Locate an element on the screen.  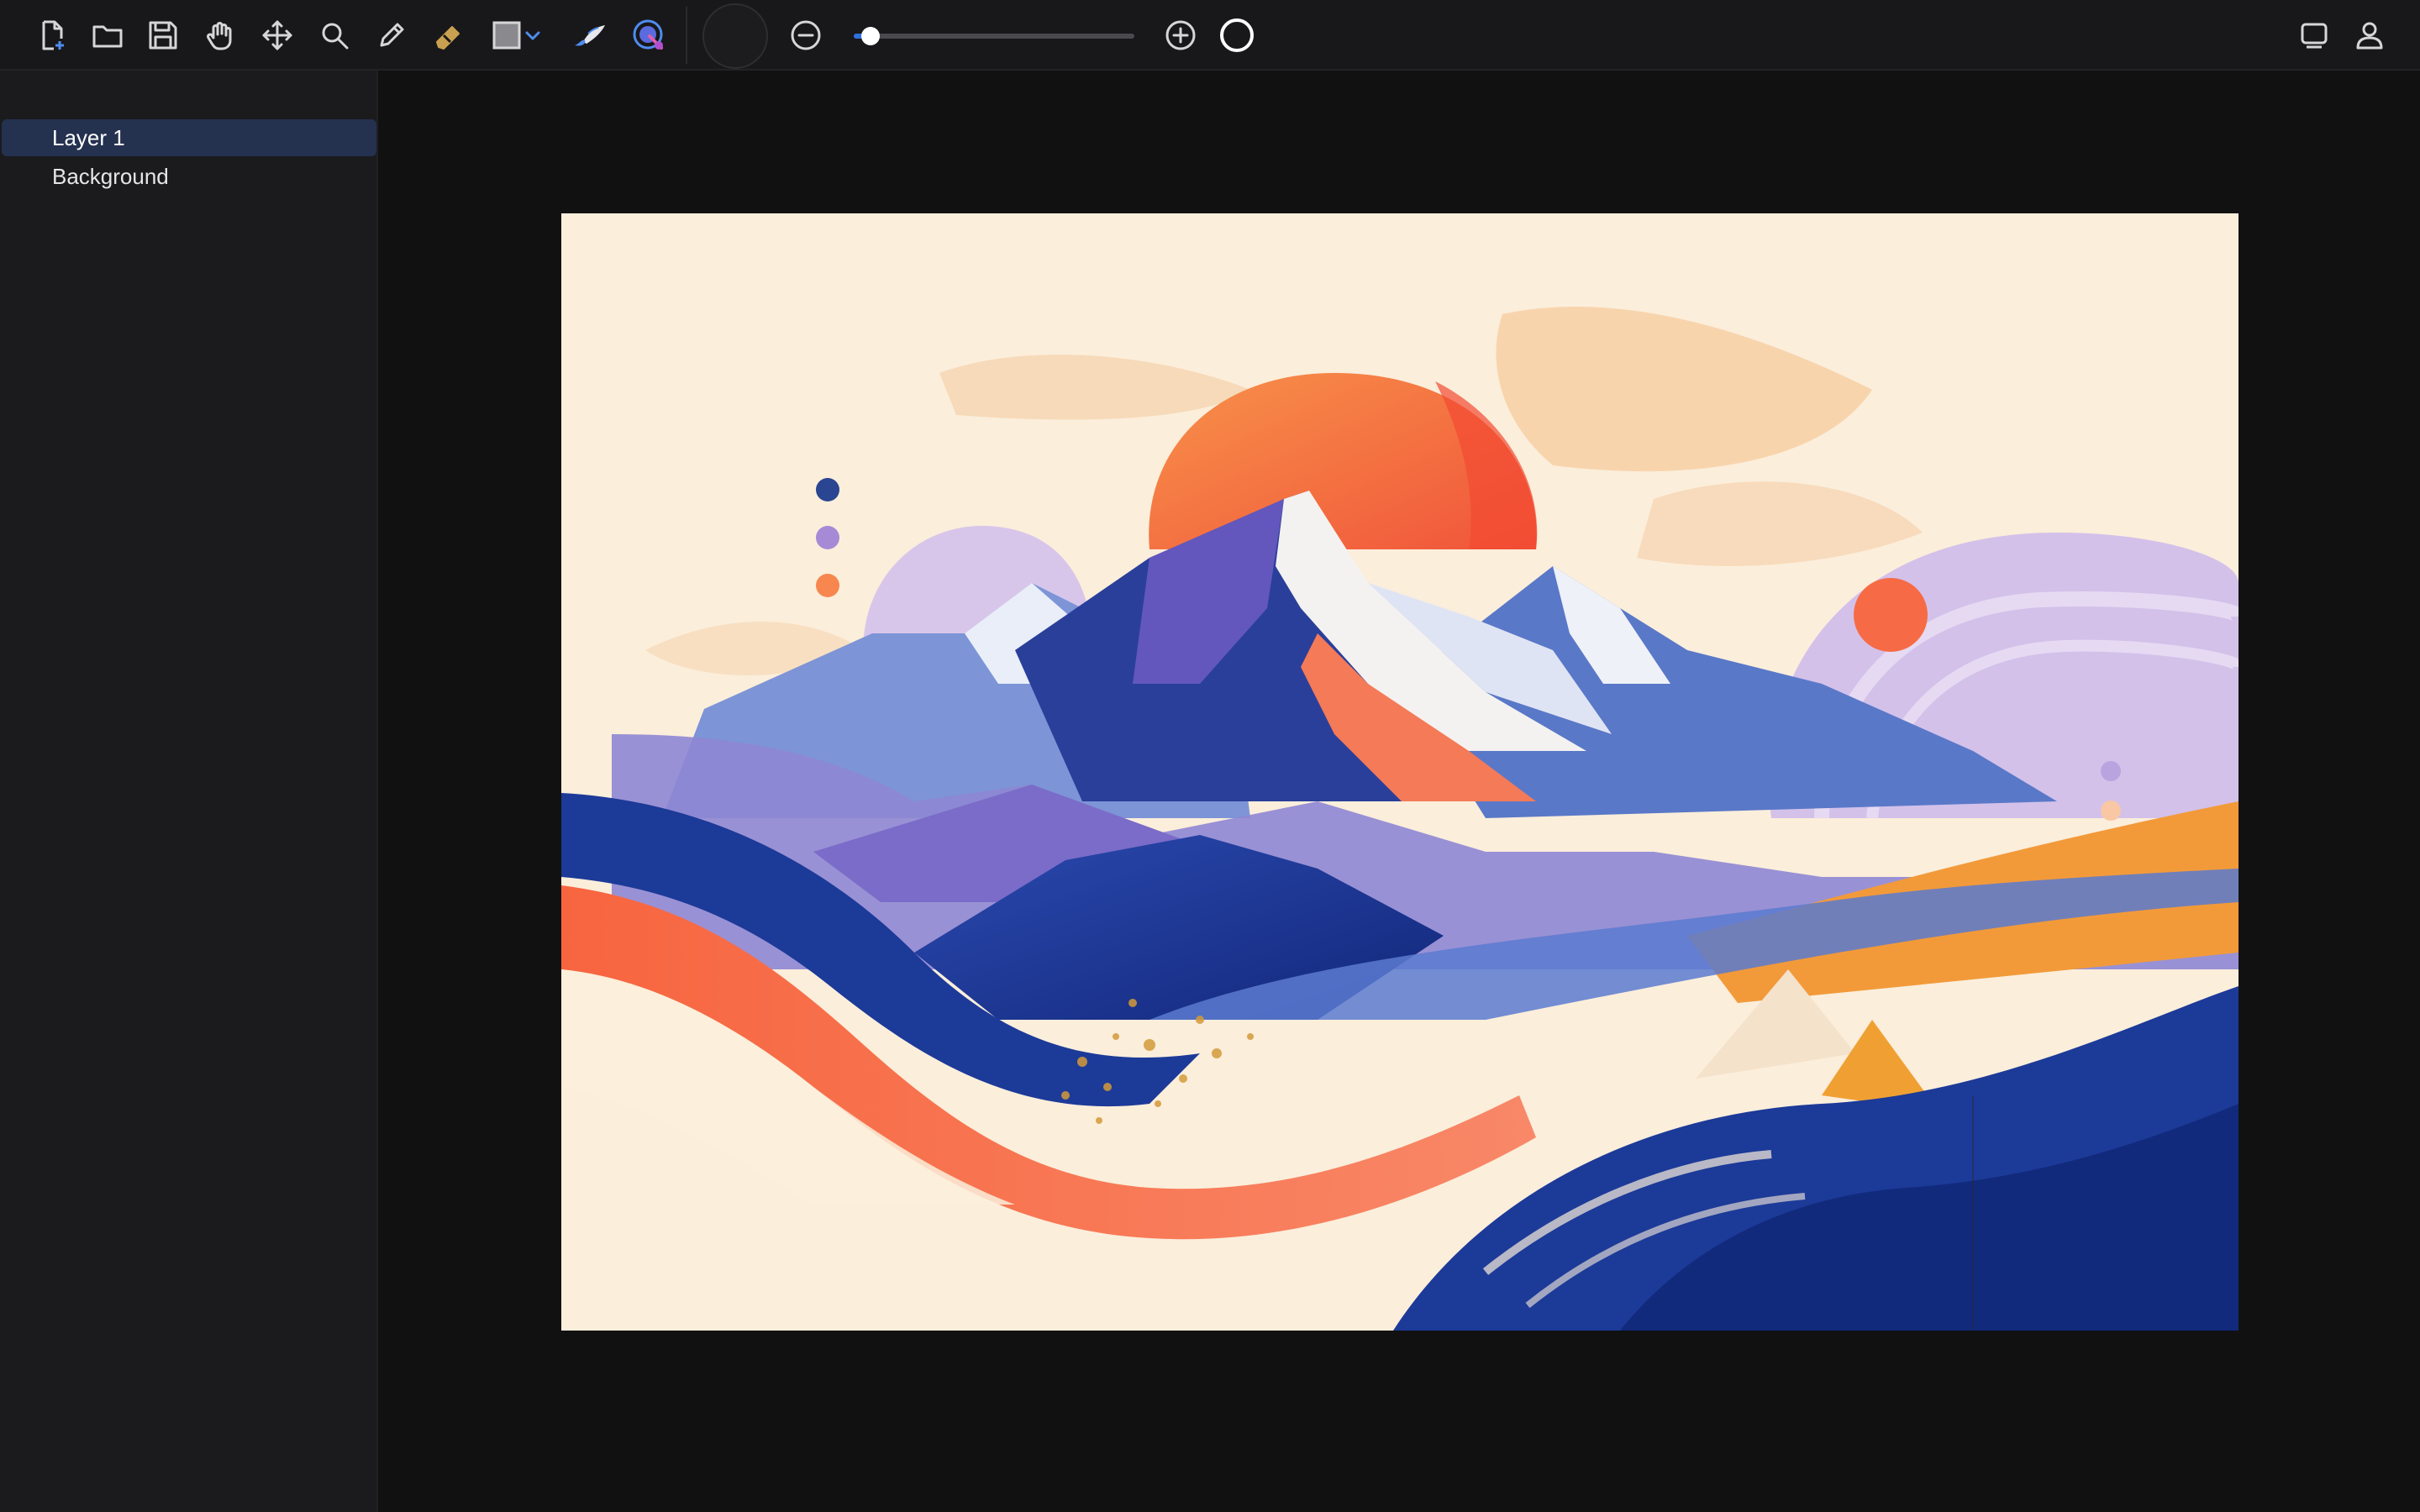
slider-thumb is located at coordinates (871, 36).